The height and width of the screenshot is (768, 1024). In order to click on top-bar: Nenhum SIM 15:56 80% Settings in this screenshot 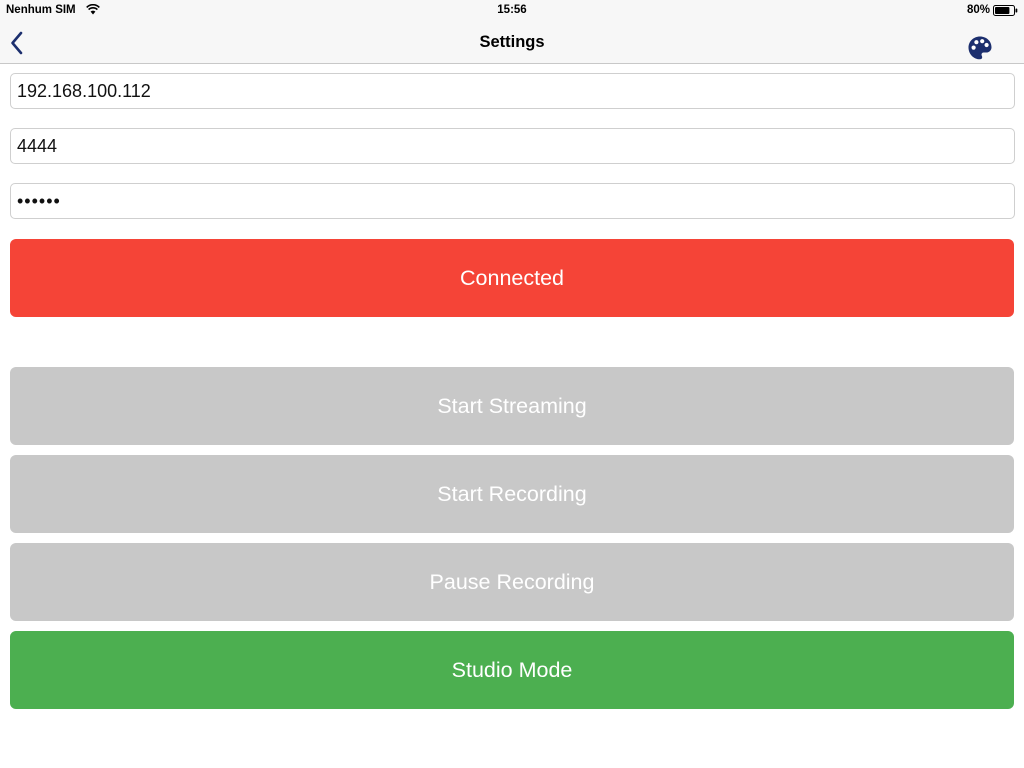, I will do `click(512, 32)`.